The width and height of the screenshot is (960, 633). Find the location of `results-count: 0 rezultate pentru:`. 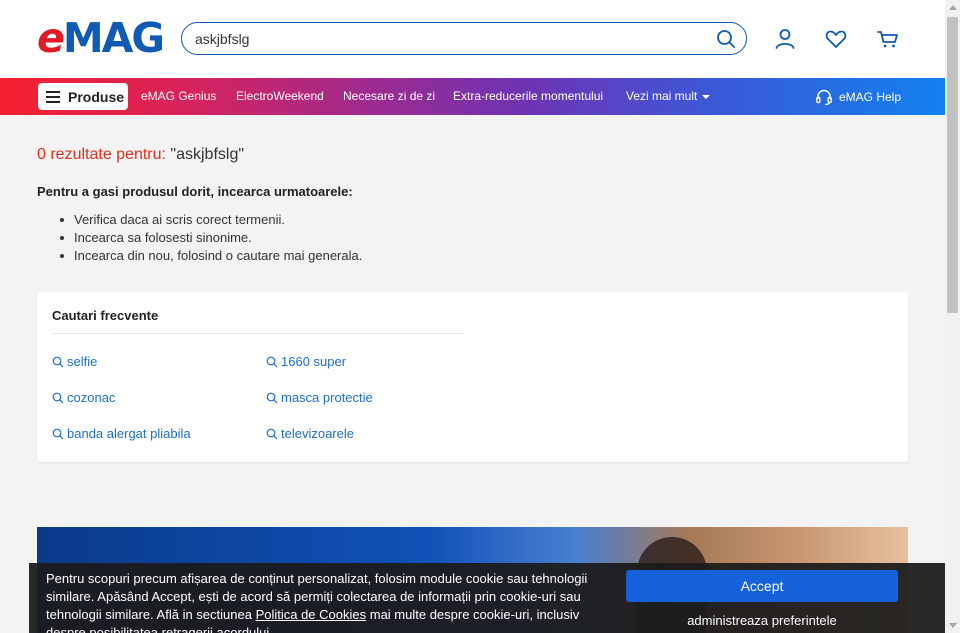

results-count: 0 rezultate pentru: is located at coordinates (101, 154).